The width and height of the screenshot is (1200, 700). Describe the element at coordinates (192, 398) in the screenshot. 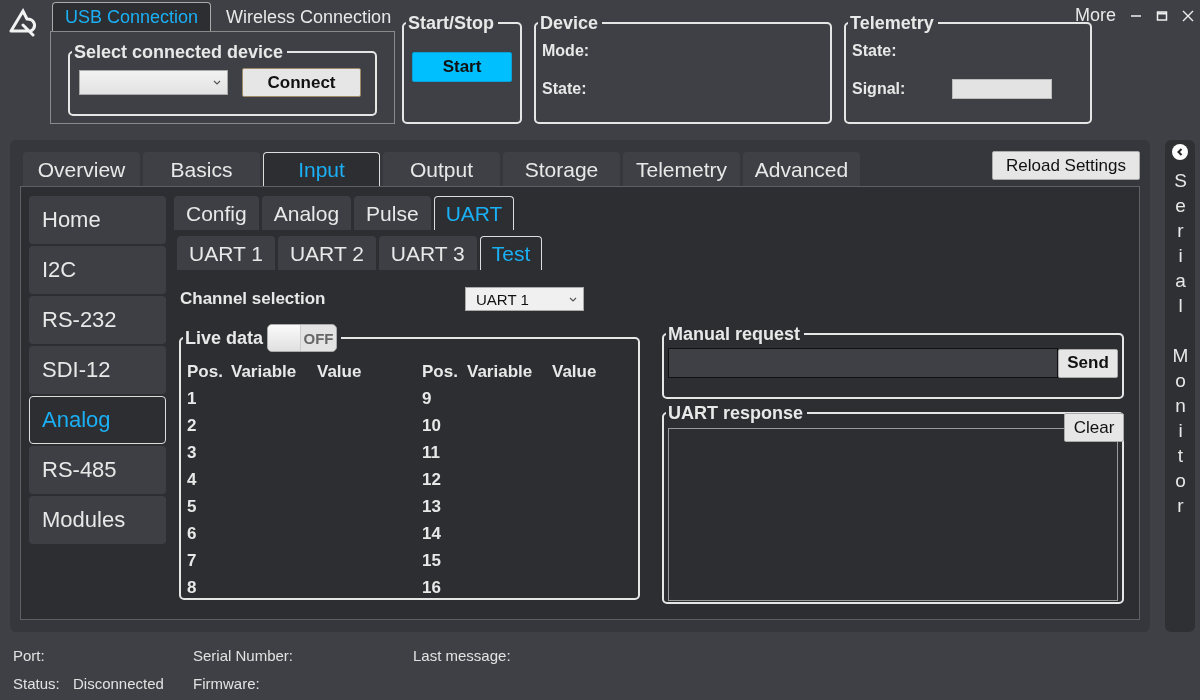

I see `table-cell-text: 1` at that location.